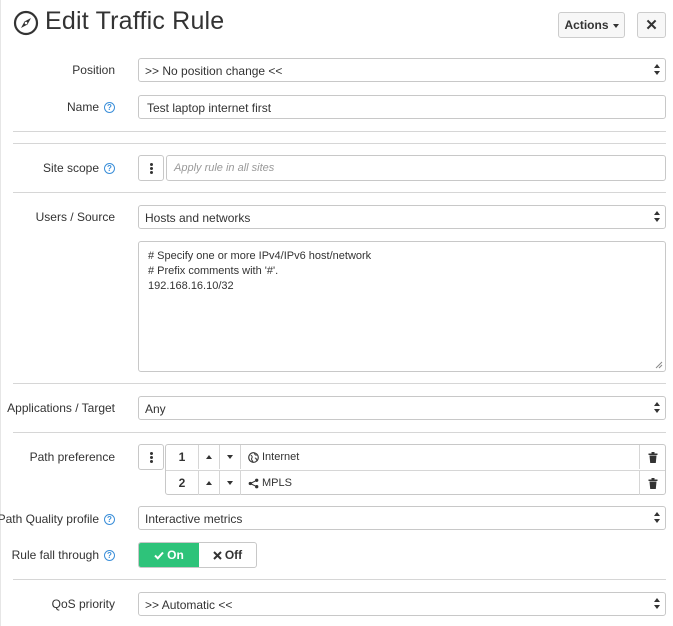 The image size is (673, 626). I want to click on toggle-off-label: Off, so click(233, 555).